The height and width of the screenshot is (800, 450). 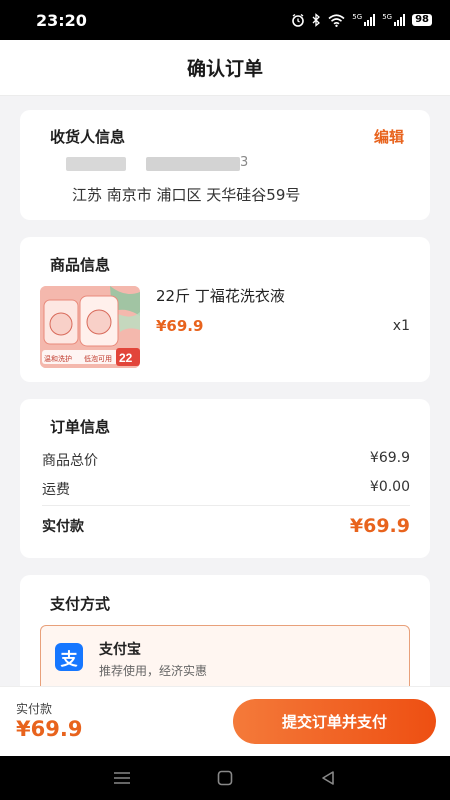 What do you see at coordinates (186, 195) in the screenshot?
I see `address-text: 江苏 南京市 浦口区 天华硅谷59号` at bounding box center [186, 195].